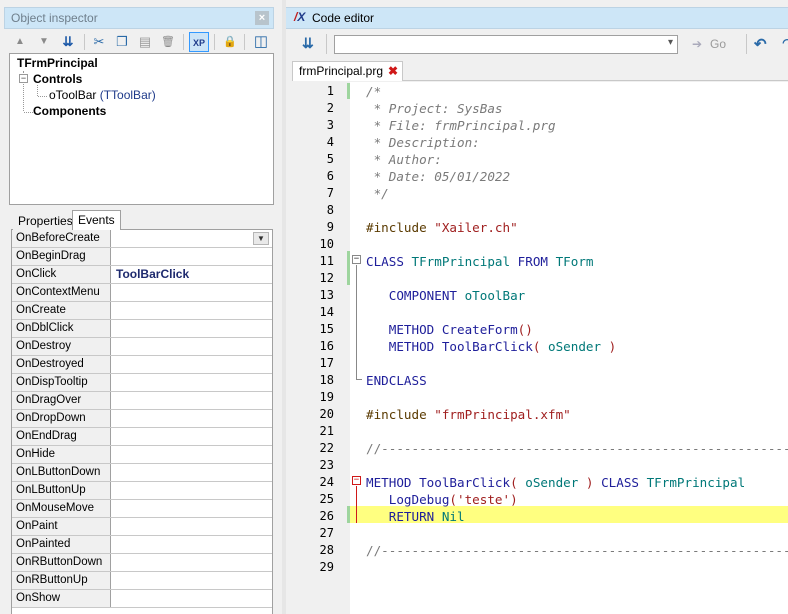  Describe the element at coordinates (99, 42) in the screenshot. I see `cut-icon: ✂` at that location.